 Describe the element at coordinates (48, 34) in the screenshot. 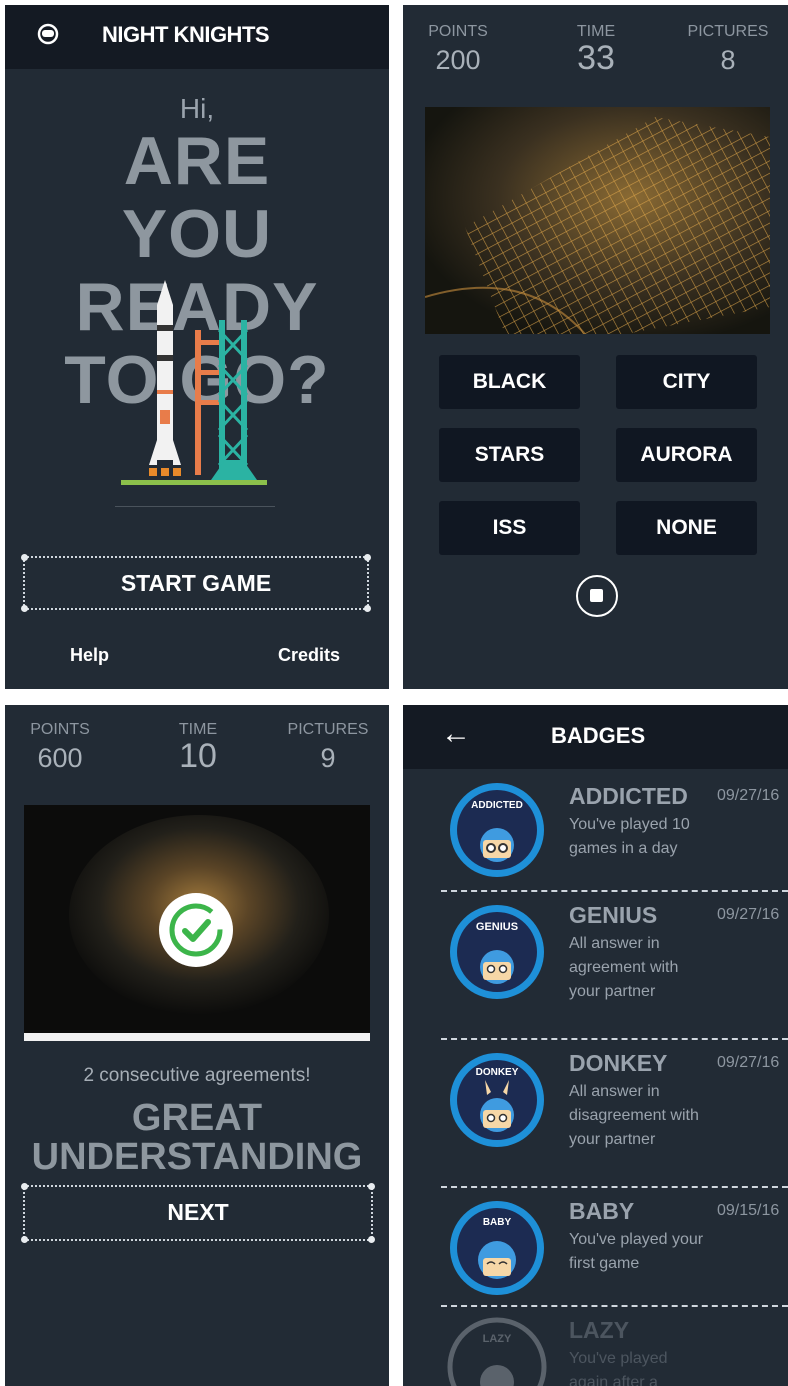

I see `astronaut-helmet-icon` at that location.